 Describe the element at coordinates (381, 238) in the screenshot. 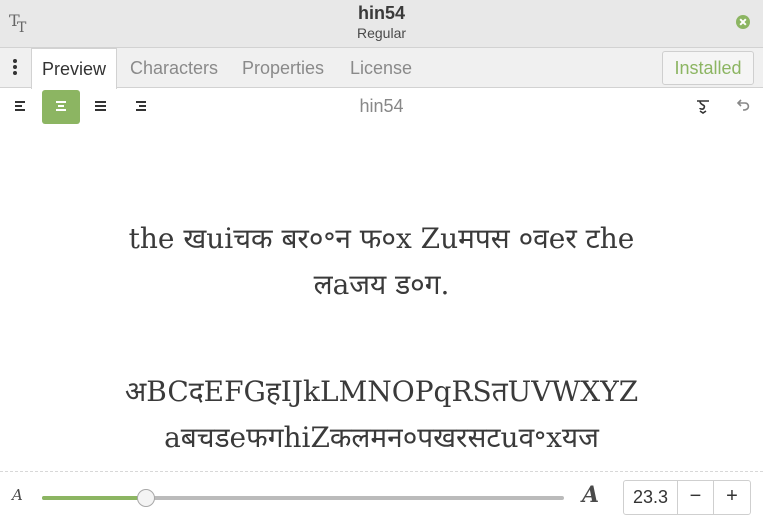

I see `sample-line-pangram-1: the खuiचक बर०॰न फ०x Zuमपस ०वeर टhe` at that location.